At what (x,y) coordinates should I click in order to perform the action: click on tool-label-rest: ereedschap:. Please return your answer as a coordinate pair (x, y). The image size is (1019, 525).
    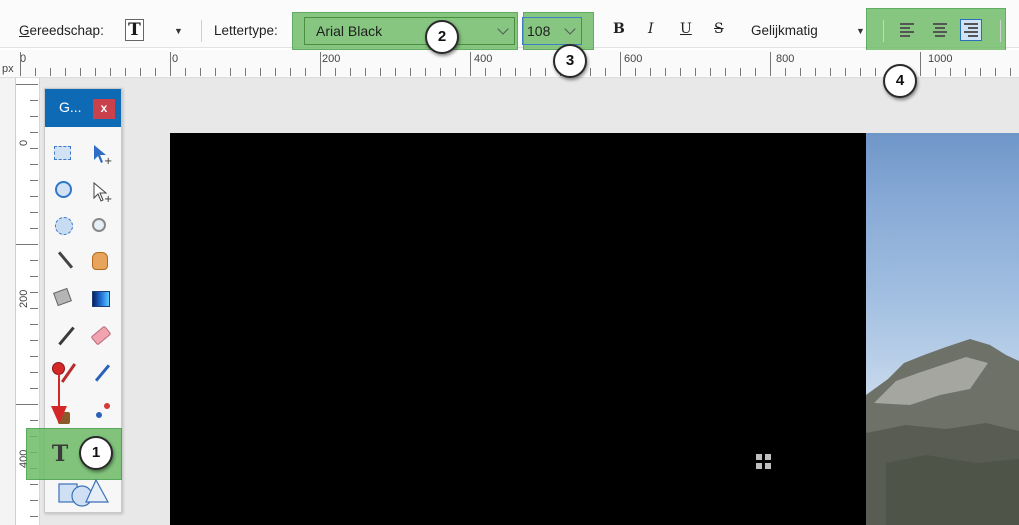
    Looking at the image, I should click on (66, 30).